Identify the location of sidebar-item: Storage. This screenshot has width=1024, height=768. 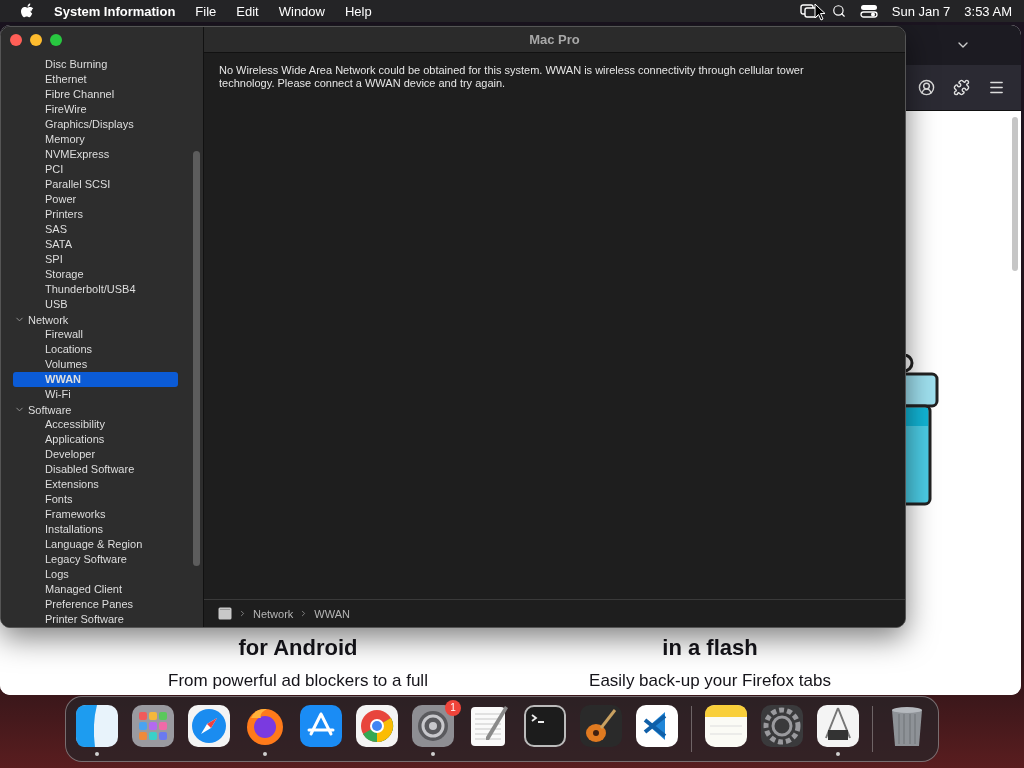
(95, 274).